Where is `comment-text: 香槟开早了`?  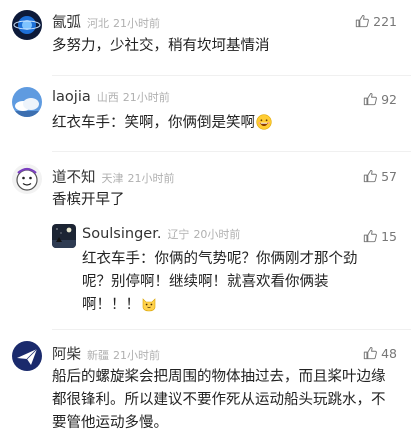
comment-text: 香槟开早了 is located at coordinates (88, 200).